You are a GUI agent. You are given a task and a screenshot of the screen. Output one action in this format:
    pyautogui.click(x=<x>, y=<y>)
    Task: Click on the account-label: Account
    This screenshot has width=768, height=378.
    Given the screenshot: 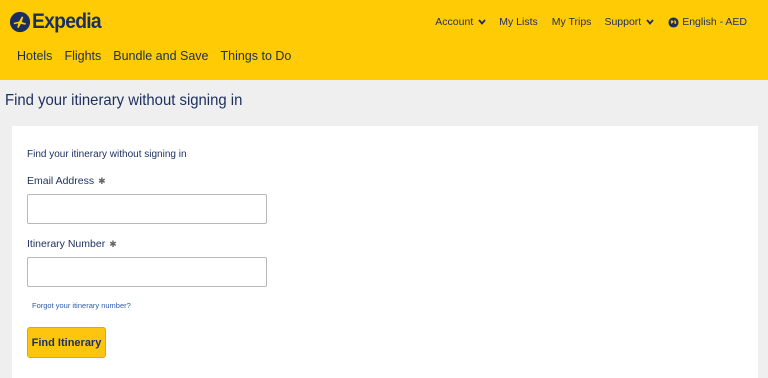 What is the action you would take?
    pyautogui.click(x=454, y=22)
    